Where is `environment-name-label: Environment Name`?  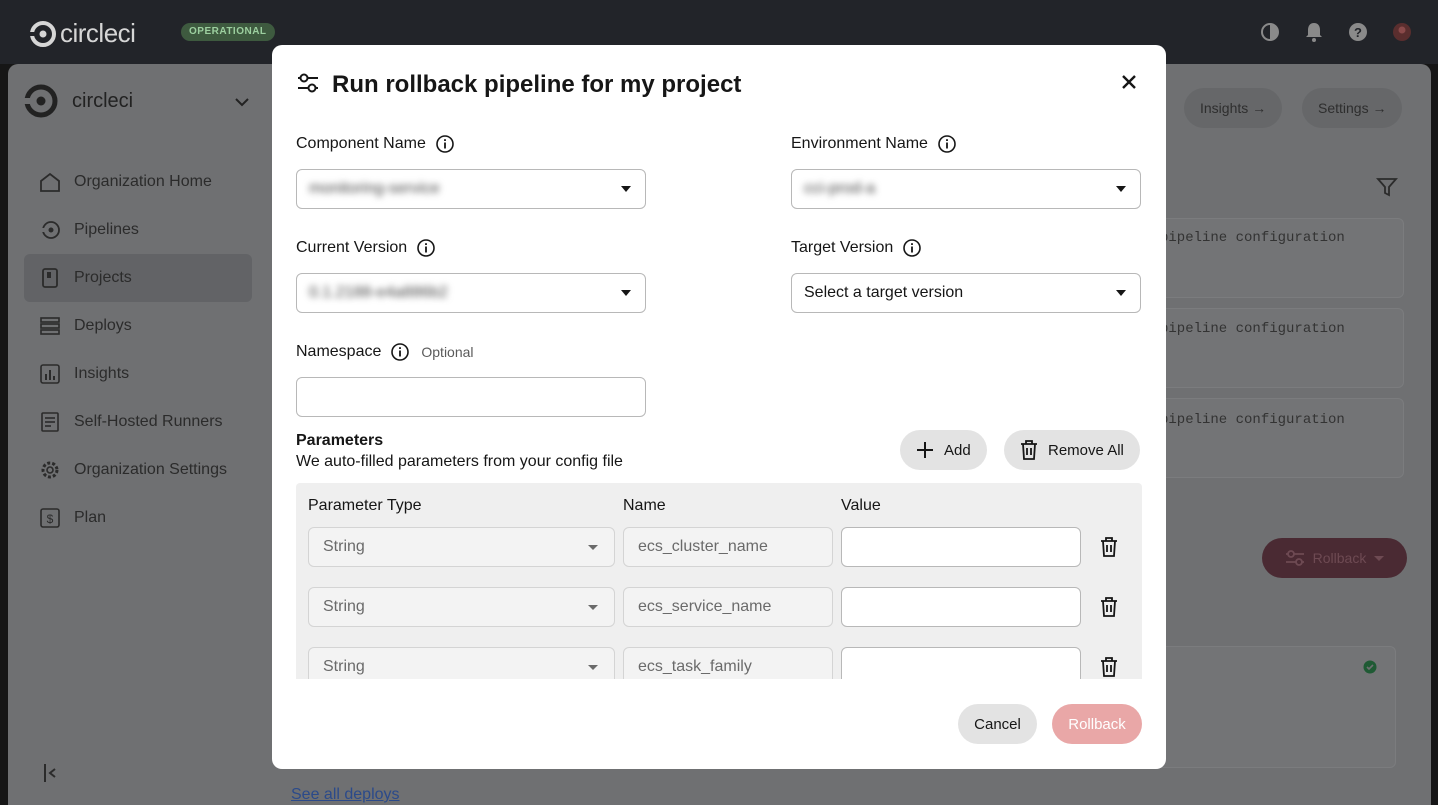 environment-name-label: Environment Name is located at coordinates (873, 144).